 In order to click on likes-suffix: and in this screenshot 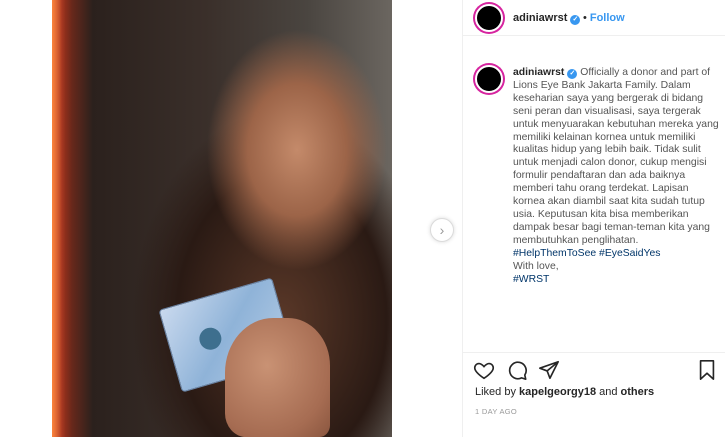, I will do `click(608, 392)`.